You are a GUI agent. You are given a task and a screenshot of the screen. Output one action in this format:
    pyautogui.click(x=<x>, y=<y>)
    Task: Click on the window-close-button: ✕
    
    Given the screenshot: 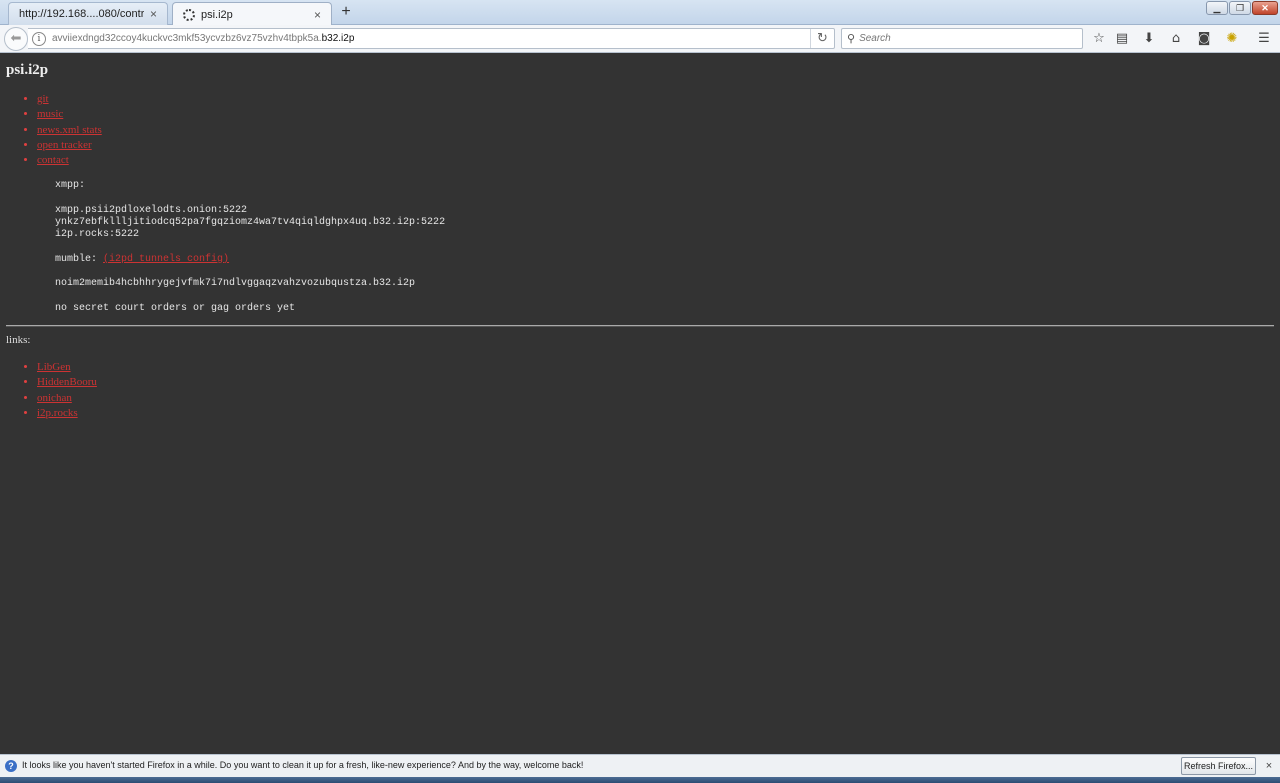 What is the action you would take?
    pyautogui.click(x=1265, y=8)
    